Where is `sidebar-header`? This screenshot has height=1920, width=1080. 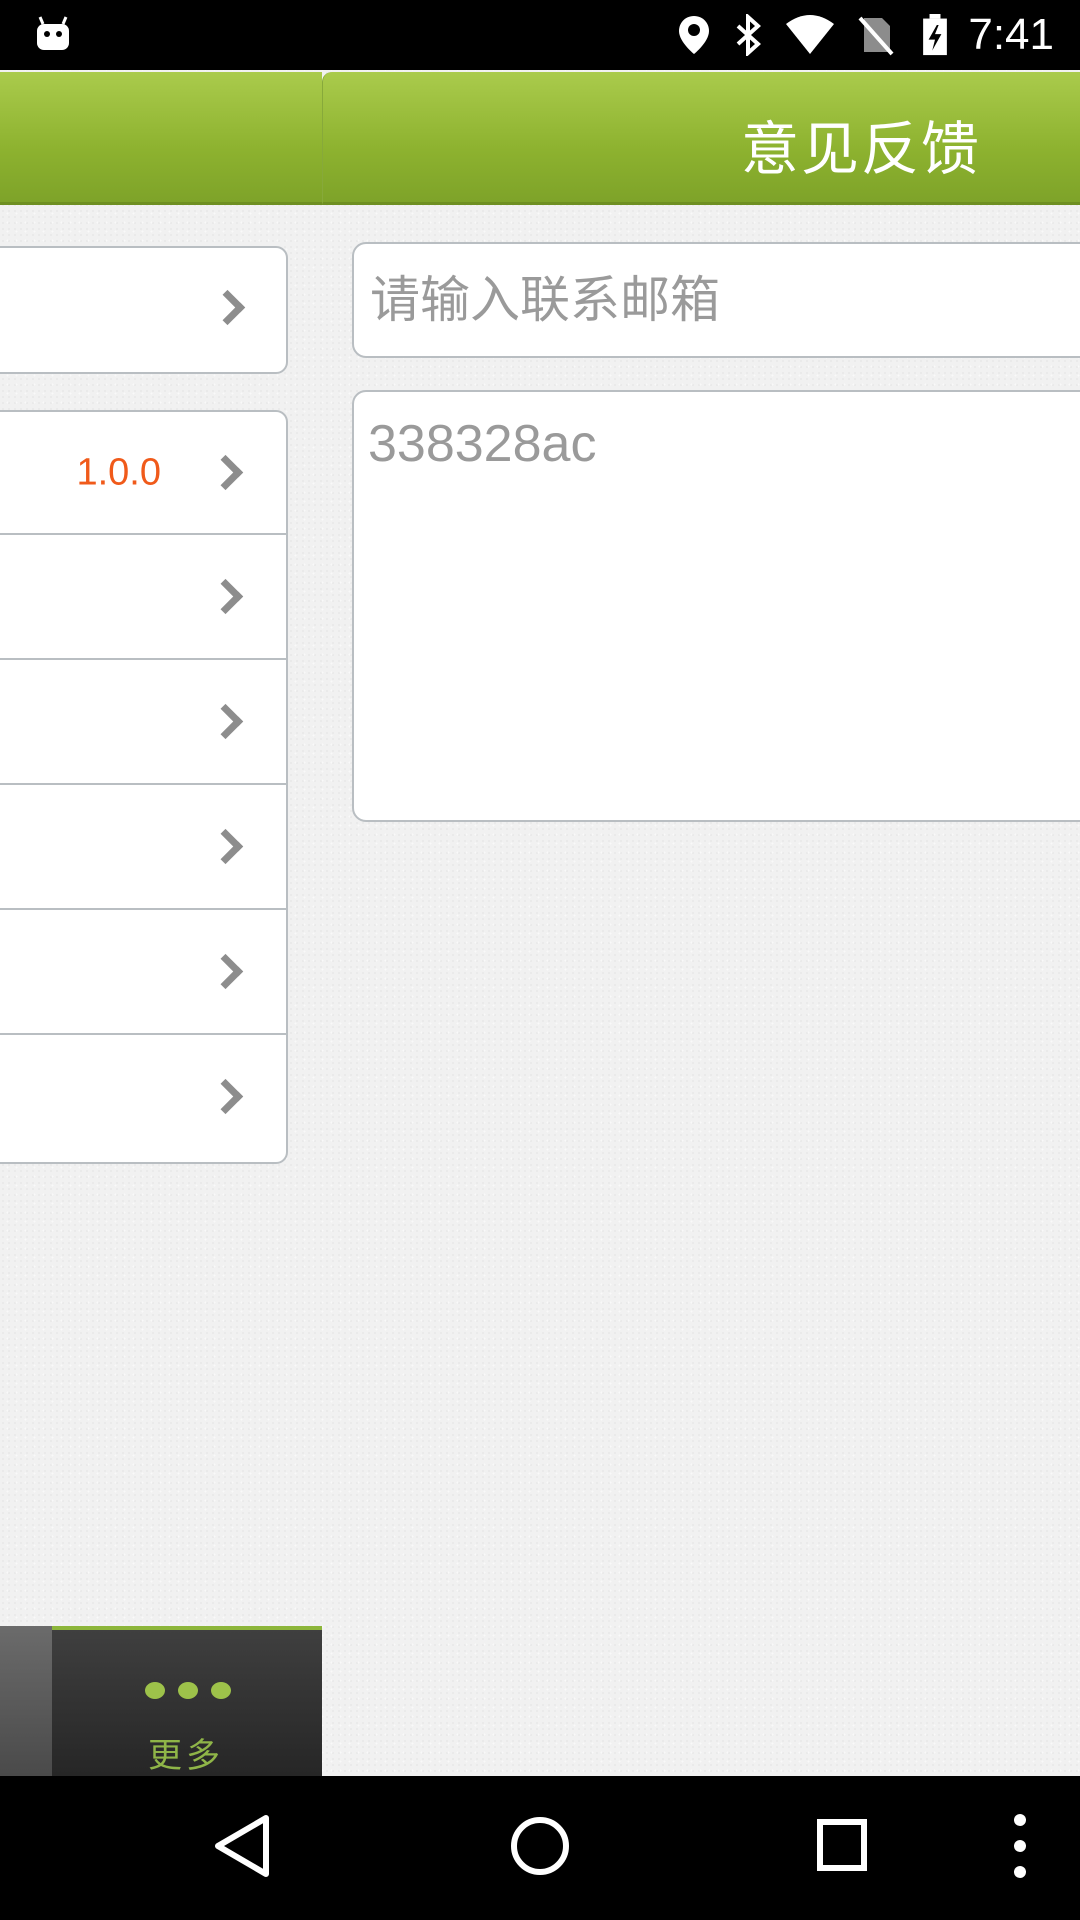
sidebar-header is located at coordinates (161, 138).